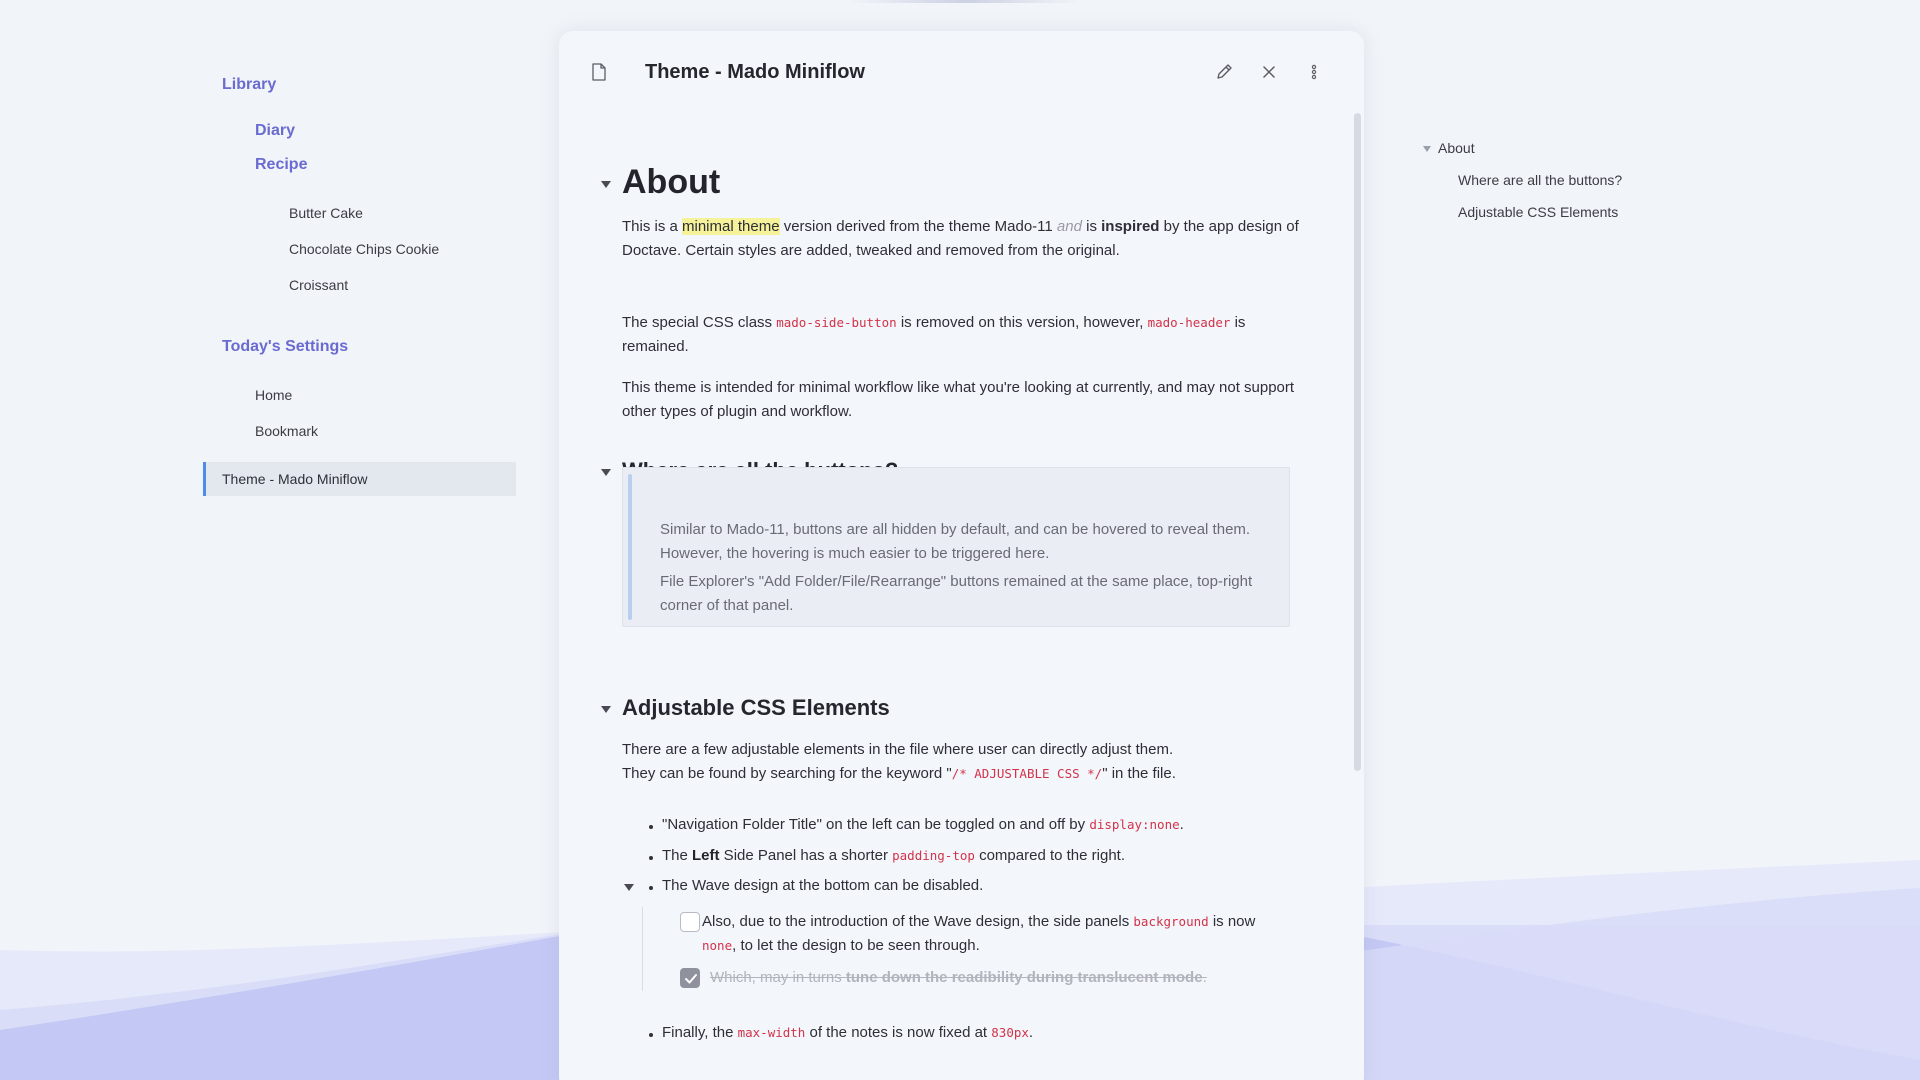 The height and width of the screenshot is (1080, 1920). I want to click on pencil-icon, so click(1224, 71).